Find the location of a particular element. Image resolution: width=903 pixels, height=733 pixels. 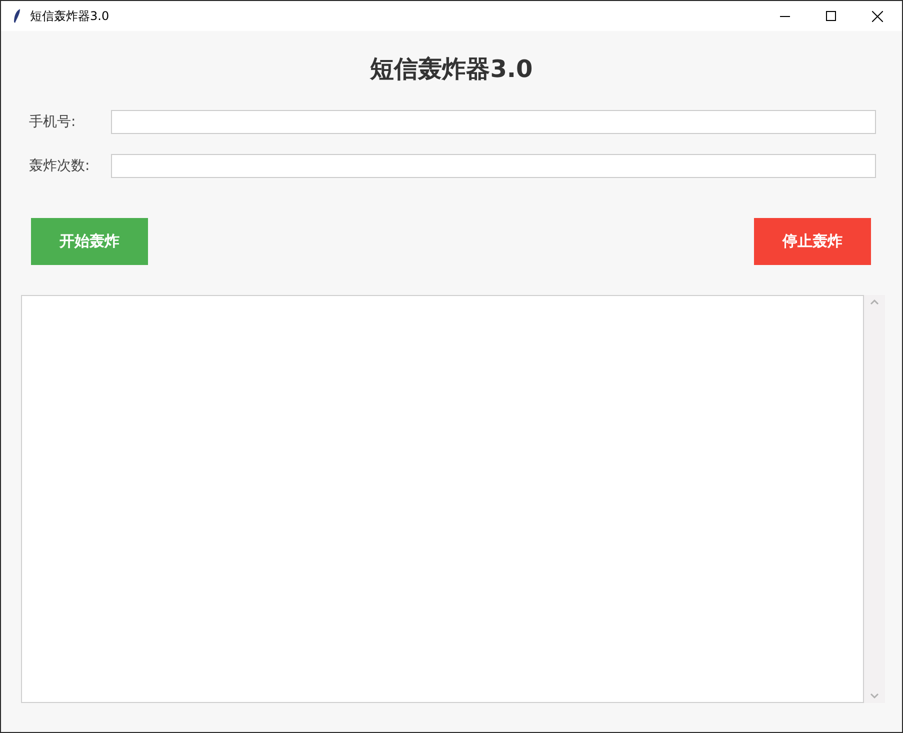

scrollbar is located at coordinates (874, 499).